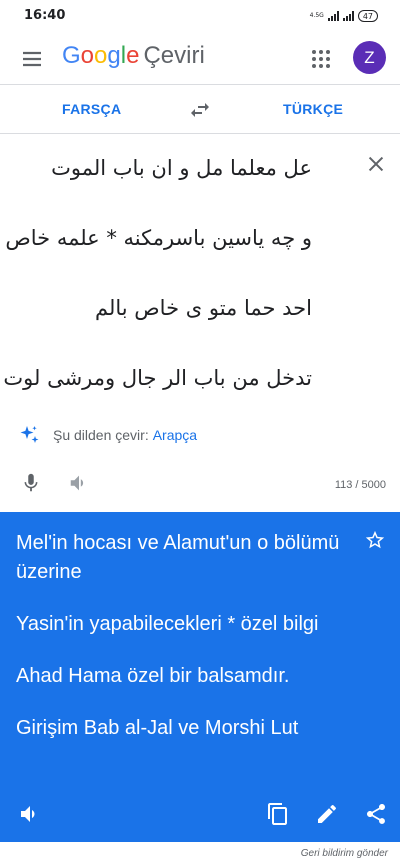  Describe the element at coordinates (200, 17) in the screenshot. I see `status-bar: 16:40 4.5G 47` at that location.